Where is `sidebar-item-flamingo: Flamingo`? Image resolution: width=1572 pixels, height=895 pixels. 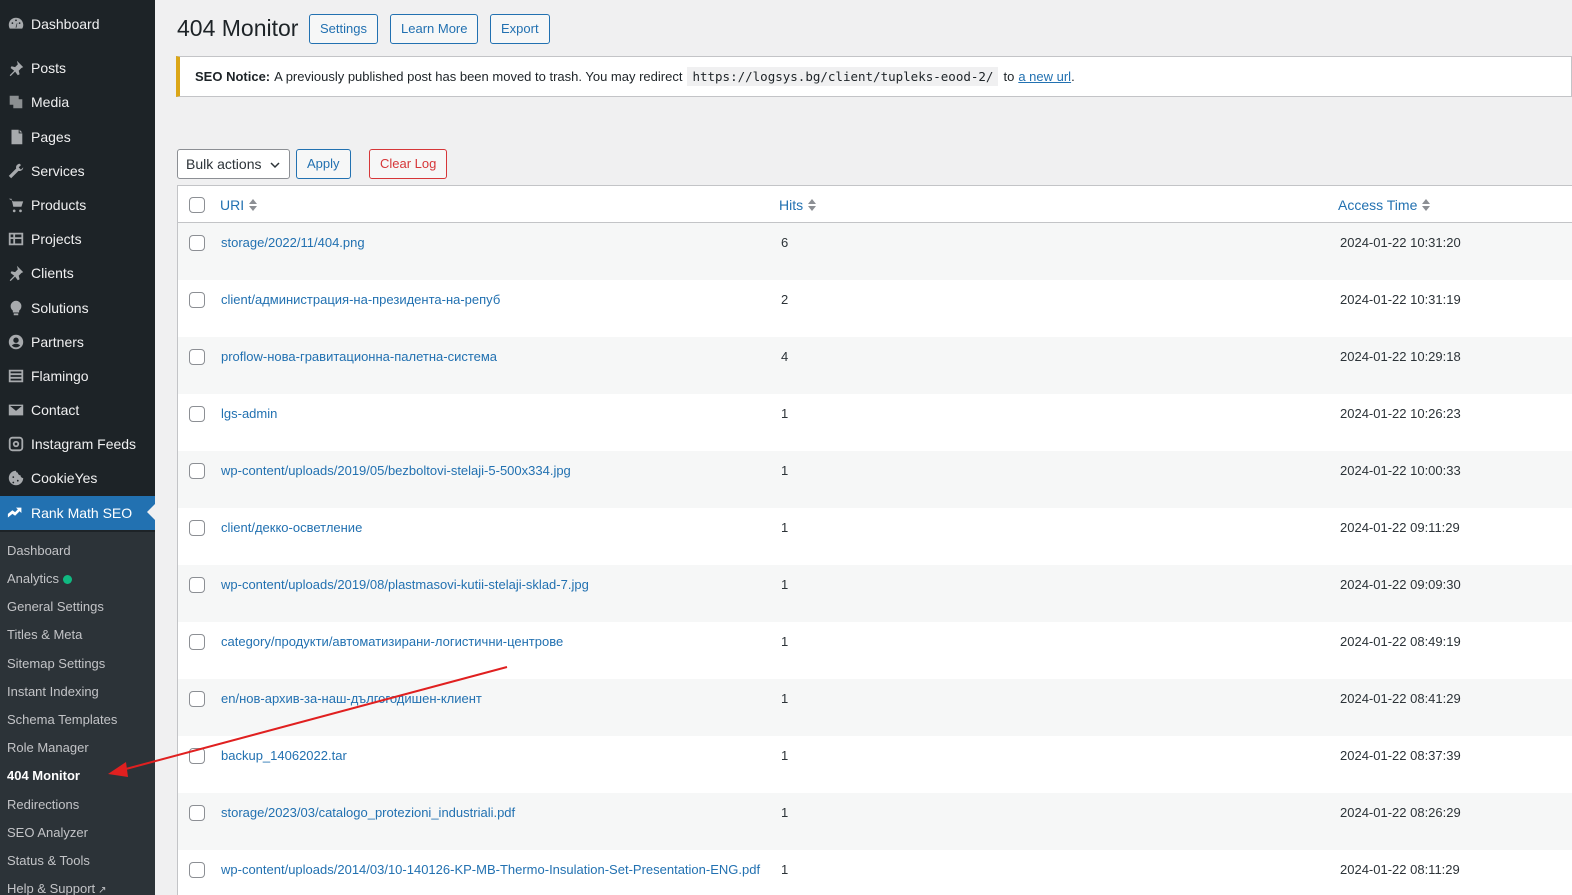 sidebar-item-flamingo: Flamingo is located at coordinates (77, 376).